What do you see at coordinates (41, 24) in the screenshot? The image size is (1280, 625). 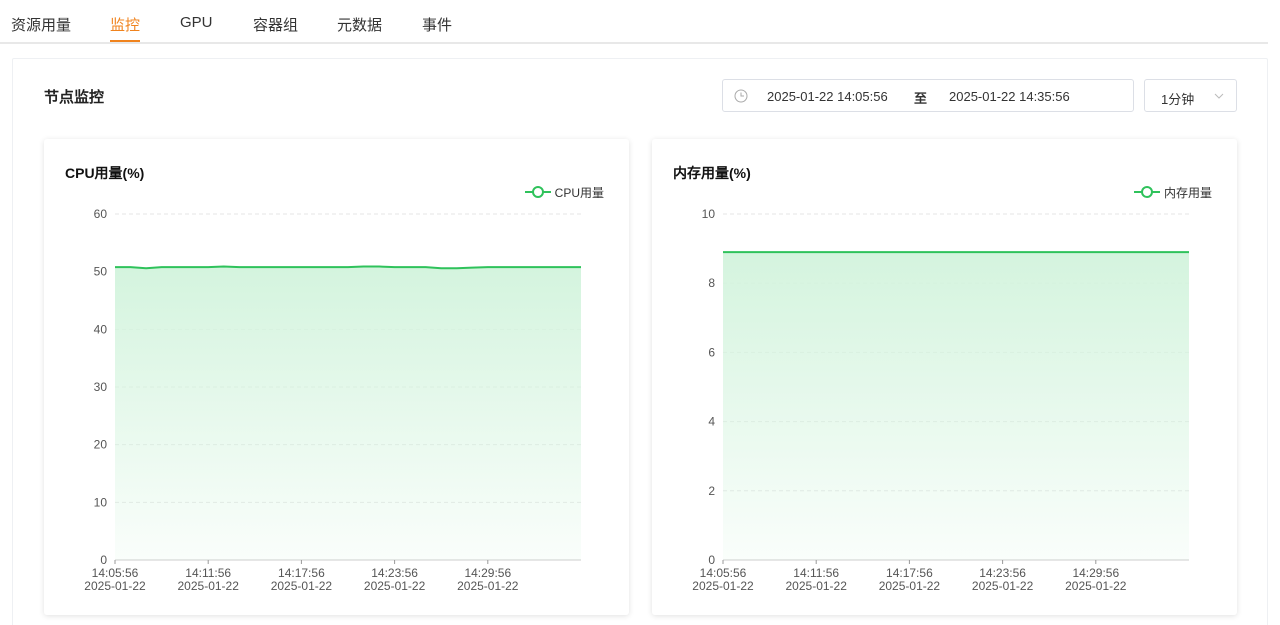 I see `tab-resource-usage: 资源用量` at bounding box center [41, 24].